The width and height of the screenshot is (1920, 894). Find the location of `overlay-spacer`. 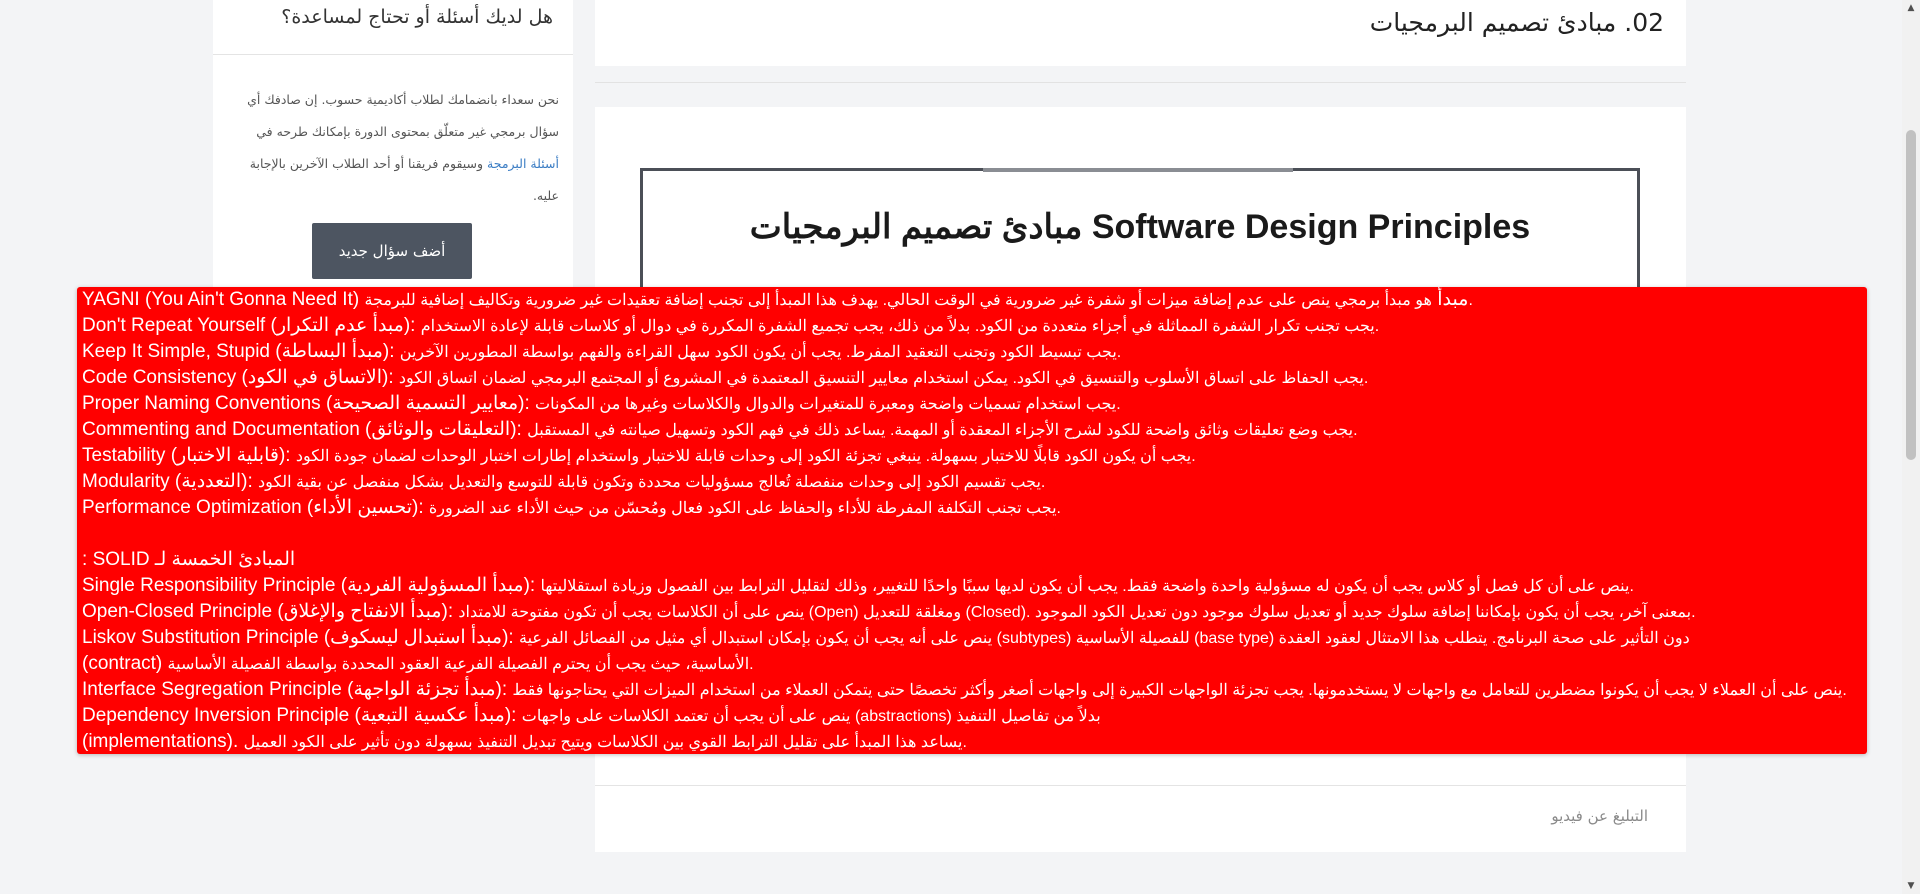

overlay-spacer is located at coordinates (972, 534).